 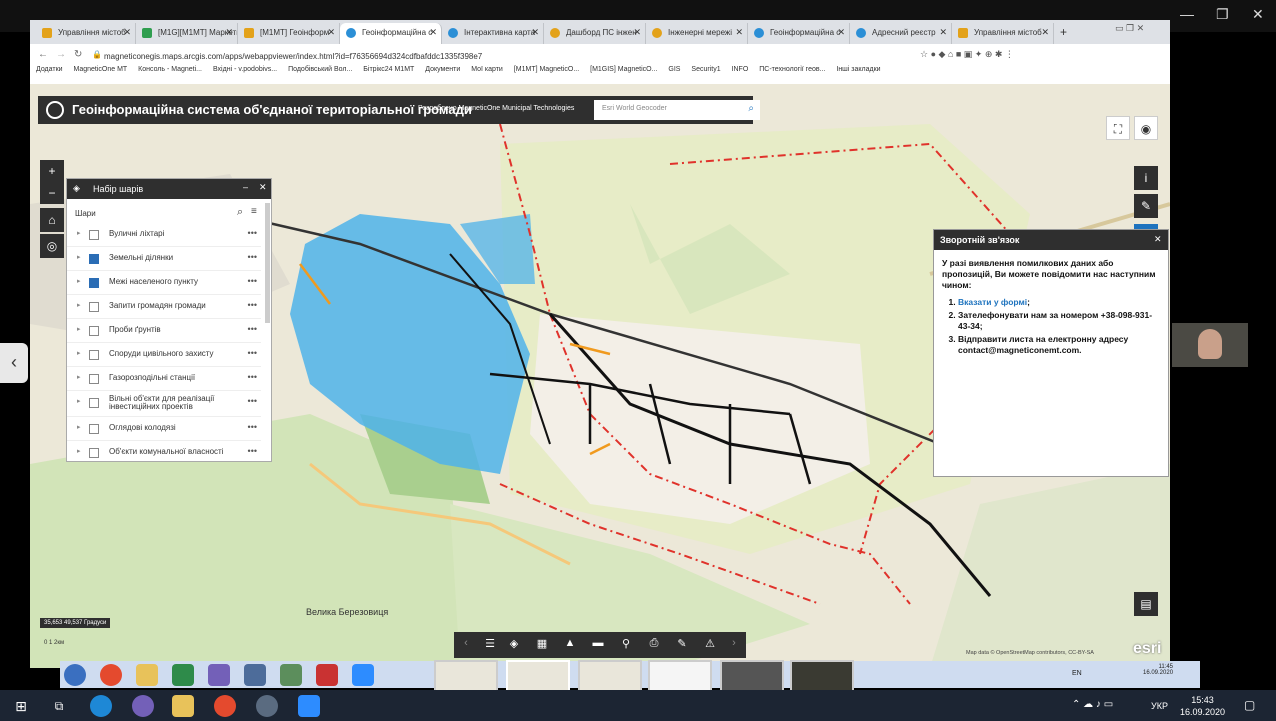 What do you see at coordinates (164, 283) in the screenshot?
I see `layer-item: ▸ Межі населеного пункту •••` at bounding box center [164, 283].